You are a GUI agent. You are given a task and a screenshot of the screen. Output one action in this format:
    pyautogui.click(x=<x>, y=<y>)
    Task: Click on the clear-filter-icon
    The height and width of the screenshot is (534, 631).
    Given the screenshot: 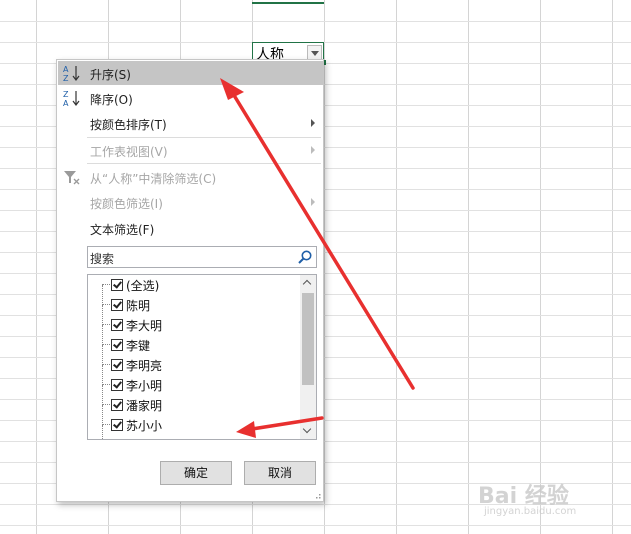 What is the action you would take?
    pyautogui.click(x=72, y=178)
    